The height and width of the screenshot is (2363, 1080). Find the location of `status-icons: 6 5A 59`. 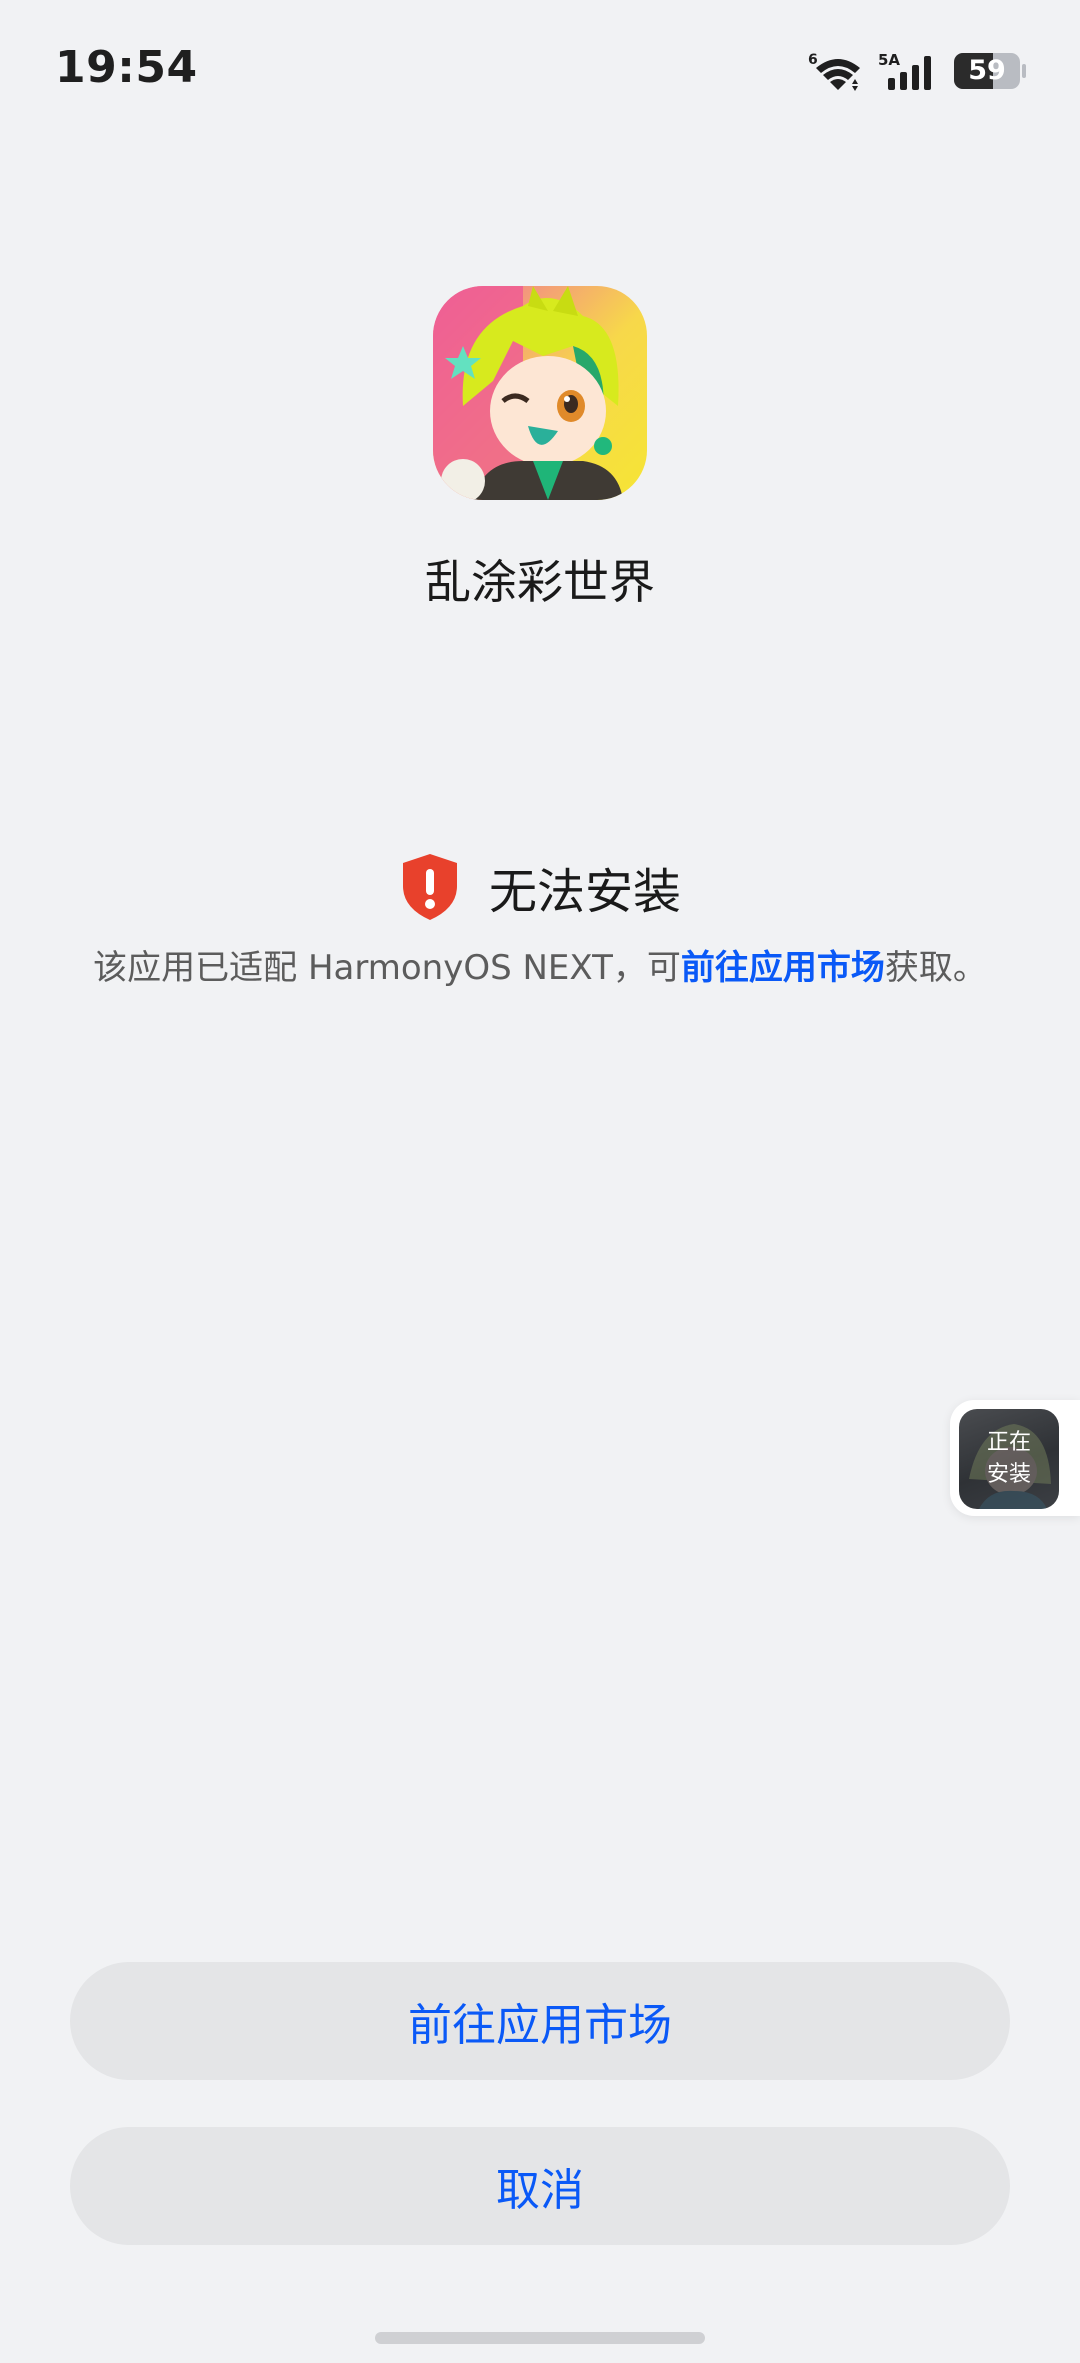

status-icons: 6 5A 59 is located at coordinates (917, 71).